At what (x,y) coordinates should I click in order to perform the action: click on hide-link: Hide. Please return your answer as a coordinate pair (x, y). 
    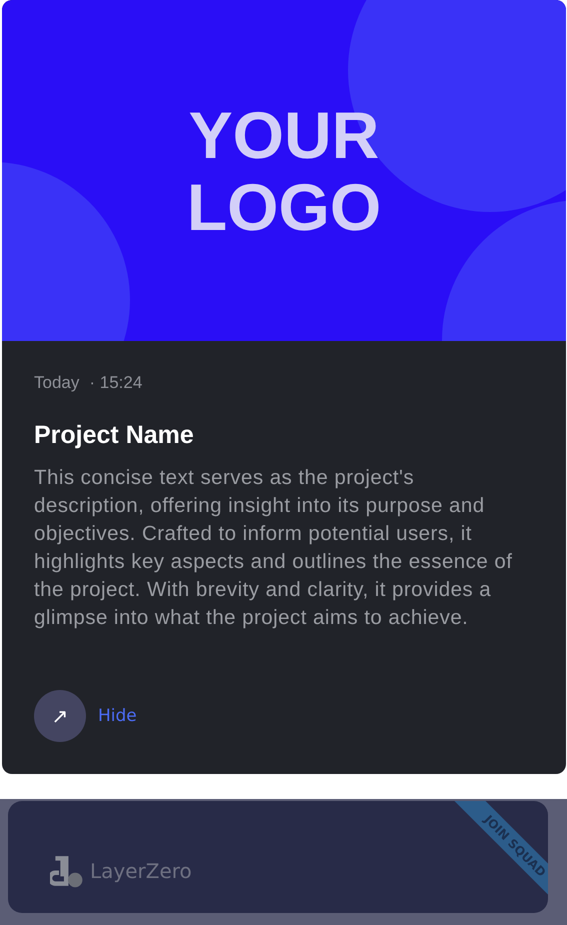
    Looking at the image, I should click on (117, 716).